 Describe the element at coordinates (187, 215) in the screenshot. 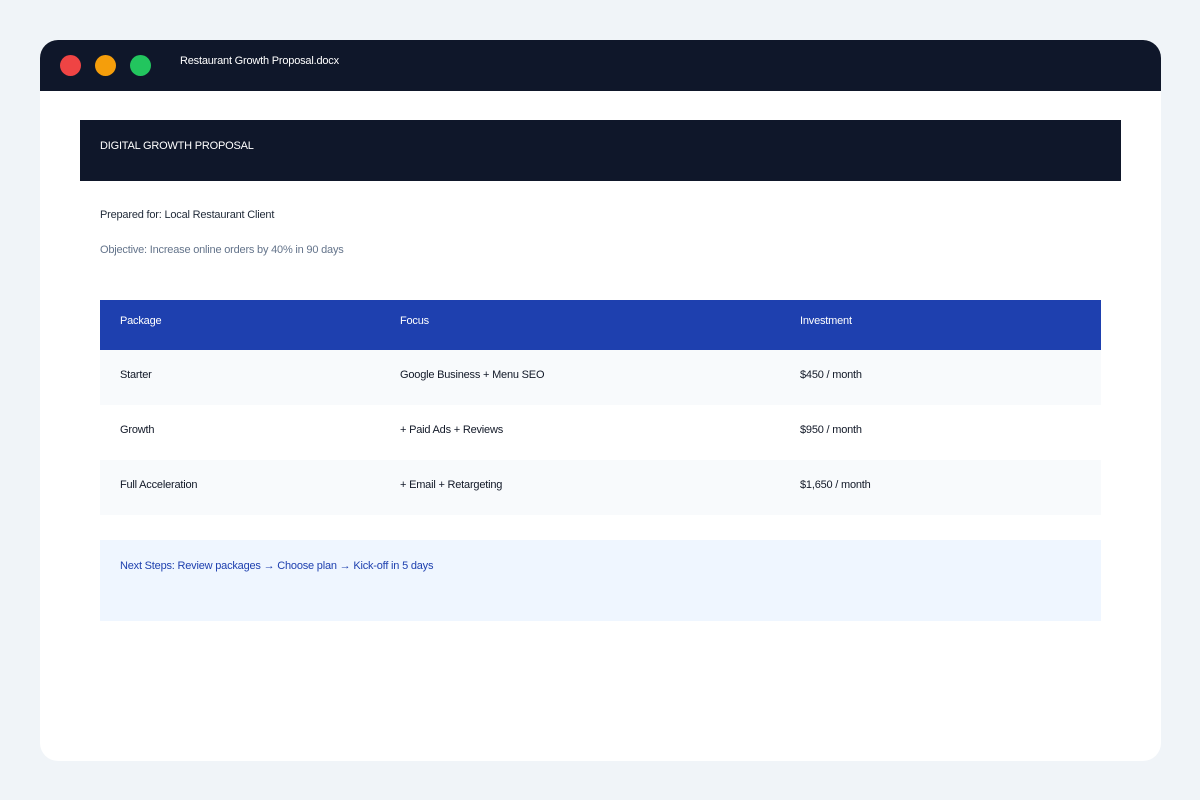

I see `prepared-for-text: Prepared for: Local Restaurant Client` at that location.